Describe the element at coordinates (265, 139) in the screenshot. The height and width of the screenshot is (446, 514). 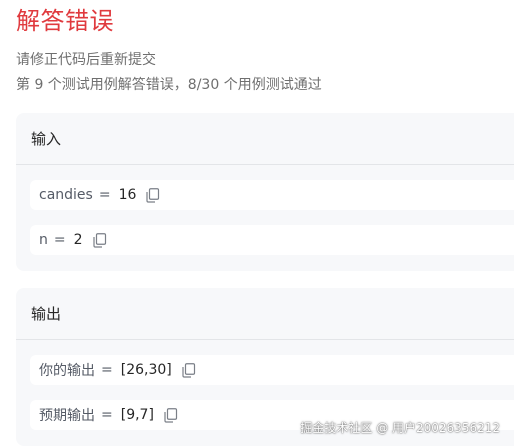
I see `input-panel-header: 输入` at that location.